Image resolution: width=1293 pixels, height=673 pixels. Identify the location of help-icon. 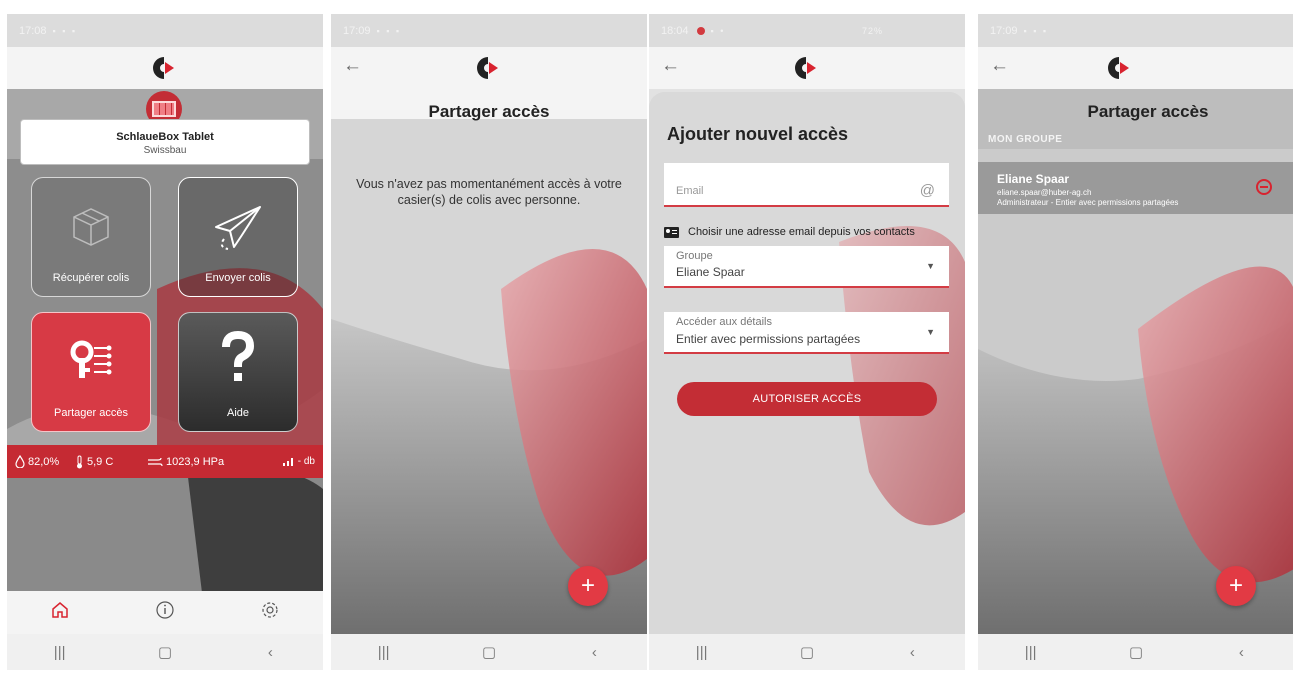
(238, 356).